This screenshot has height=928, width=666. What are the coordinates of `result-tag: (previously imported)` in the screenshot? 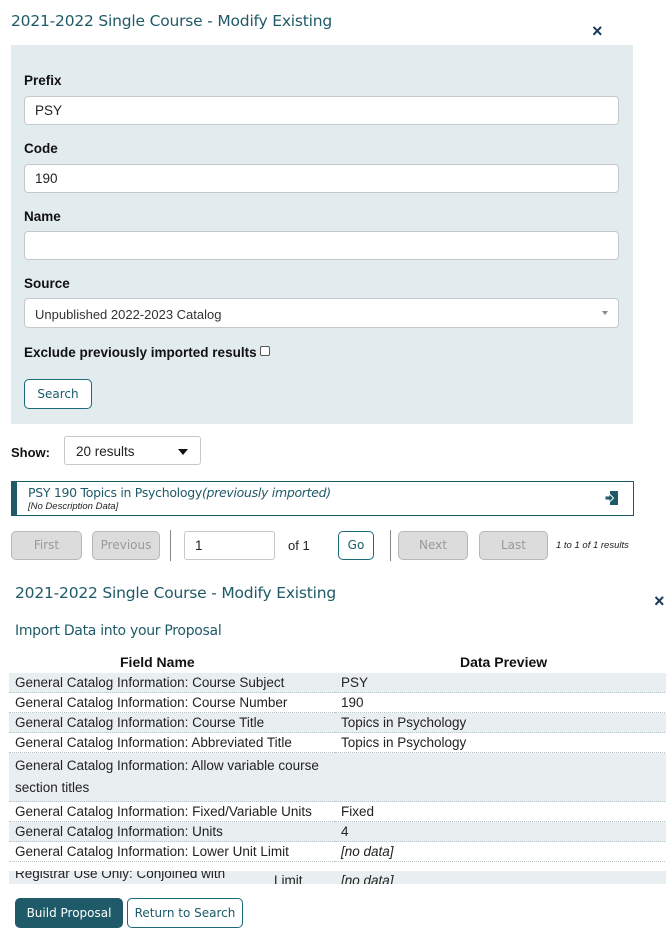 It's located at (266, 492).